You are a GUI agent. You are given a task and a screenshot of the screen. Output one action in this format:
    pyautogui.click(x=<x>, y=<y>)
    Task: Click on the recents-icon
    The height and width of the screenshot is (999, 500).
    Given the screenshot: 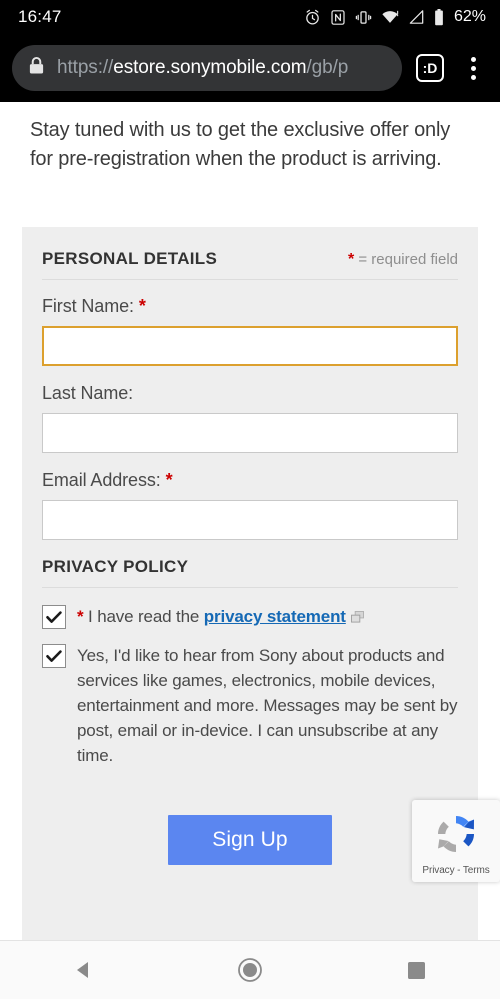 What is the action you would take?
    pyautogui.click(x=417, y=970)
    